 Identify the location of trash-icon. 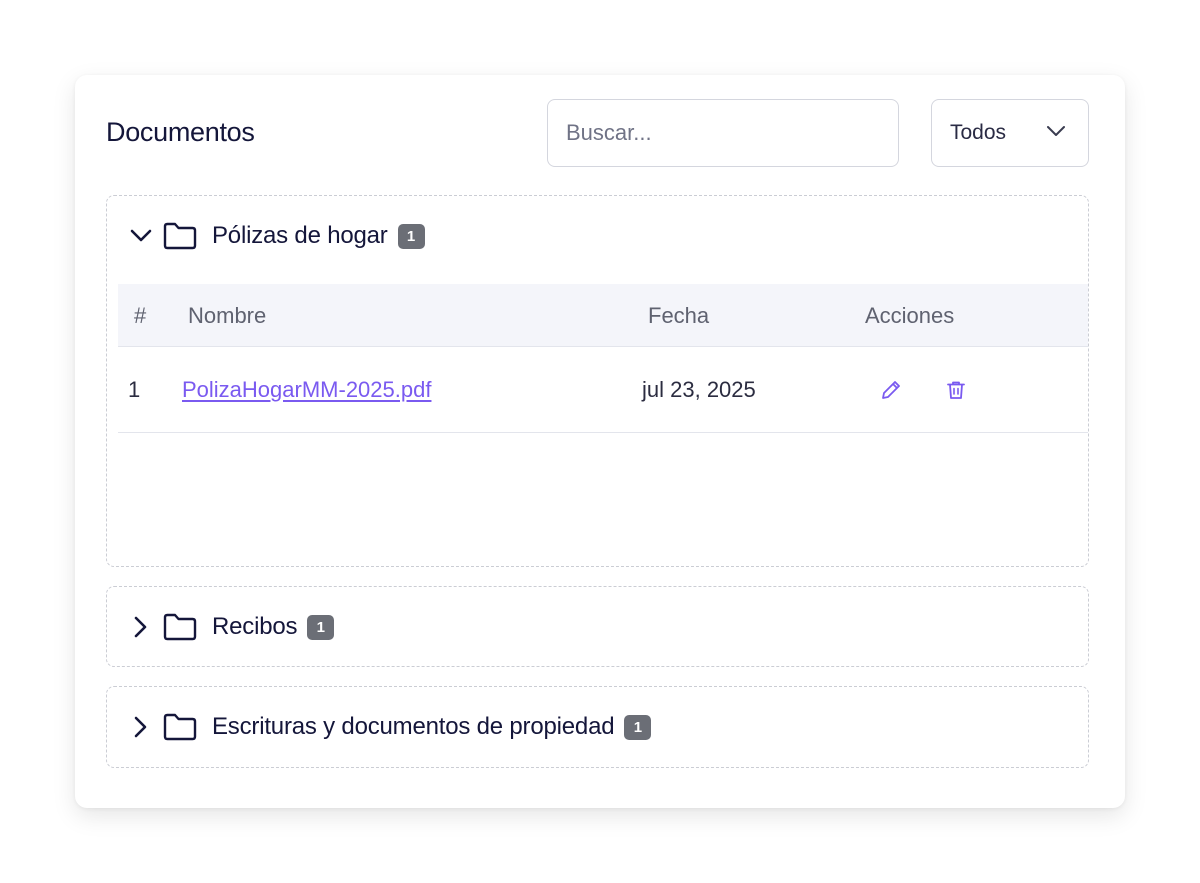
(956, 390).